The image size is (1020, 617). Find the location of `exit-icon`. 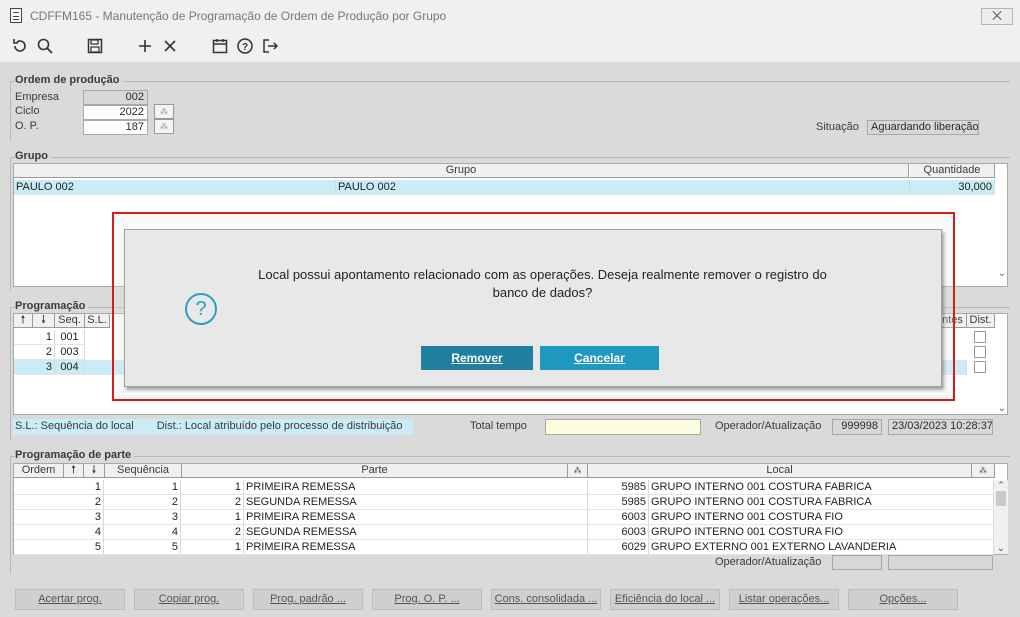

exit-icon is located at coordinates (270, 46).